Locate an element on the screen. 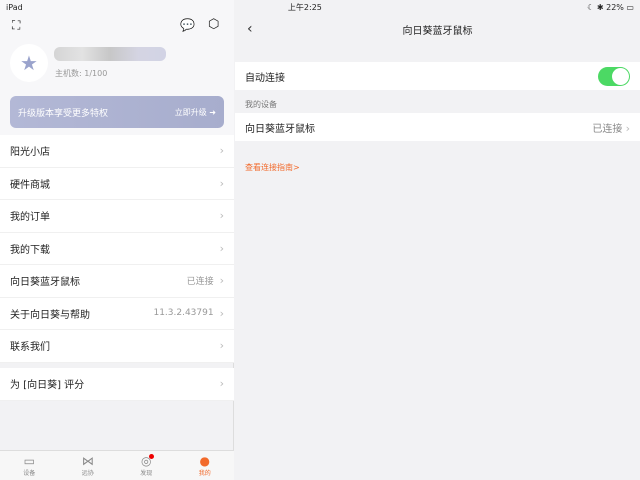  tab-remote-assist: ⋈ 远协 is located at coordinates (88, 465).